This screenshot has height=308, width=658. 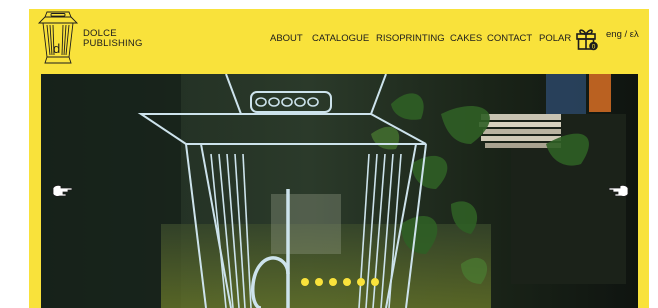 I want to click on nav-item-catalogue: CATALOGUE, so click(x=340, y=38).